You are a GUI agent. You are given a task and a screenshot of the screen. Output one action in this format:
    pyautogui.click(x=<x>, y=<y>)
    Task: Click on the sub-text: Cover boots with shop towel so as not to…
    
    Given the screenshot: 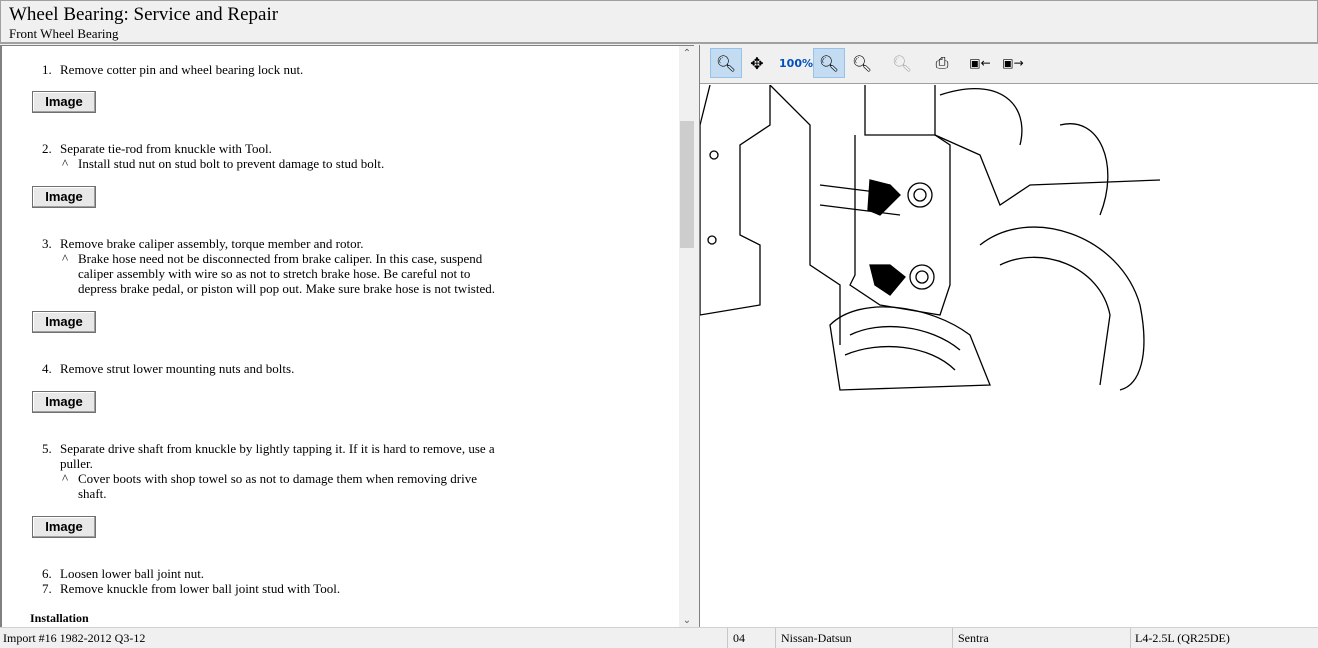 What is the action you would take?
    pyautogui.click(x=277, y=478)
    